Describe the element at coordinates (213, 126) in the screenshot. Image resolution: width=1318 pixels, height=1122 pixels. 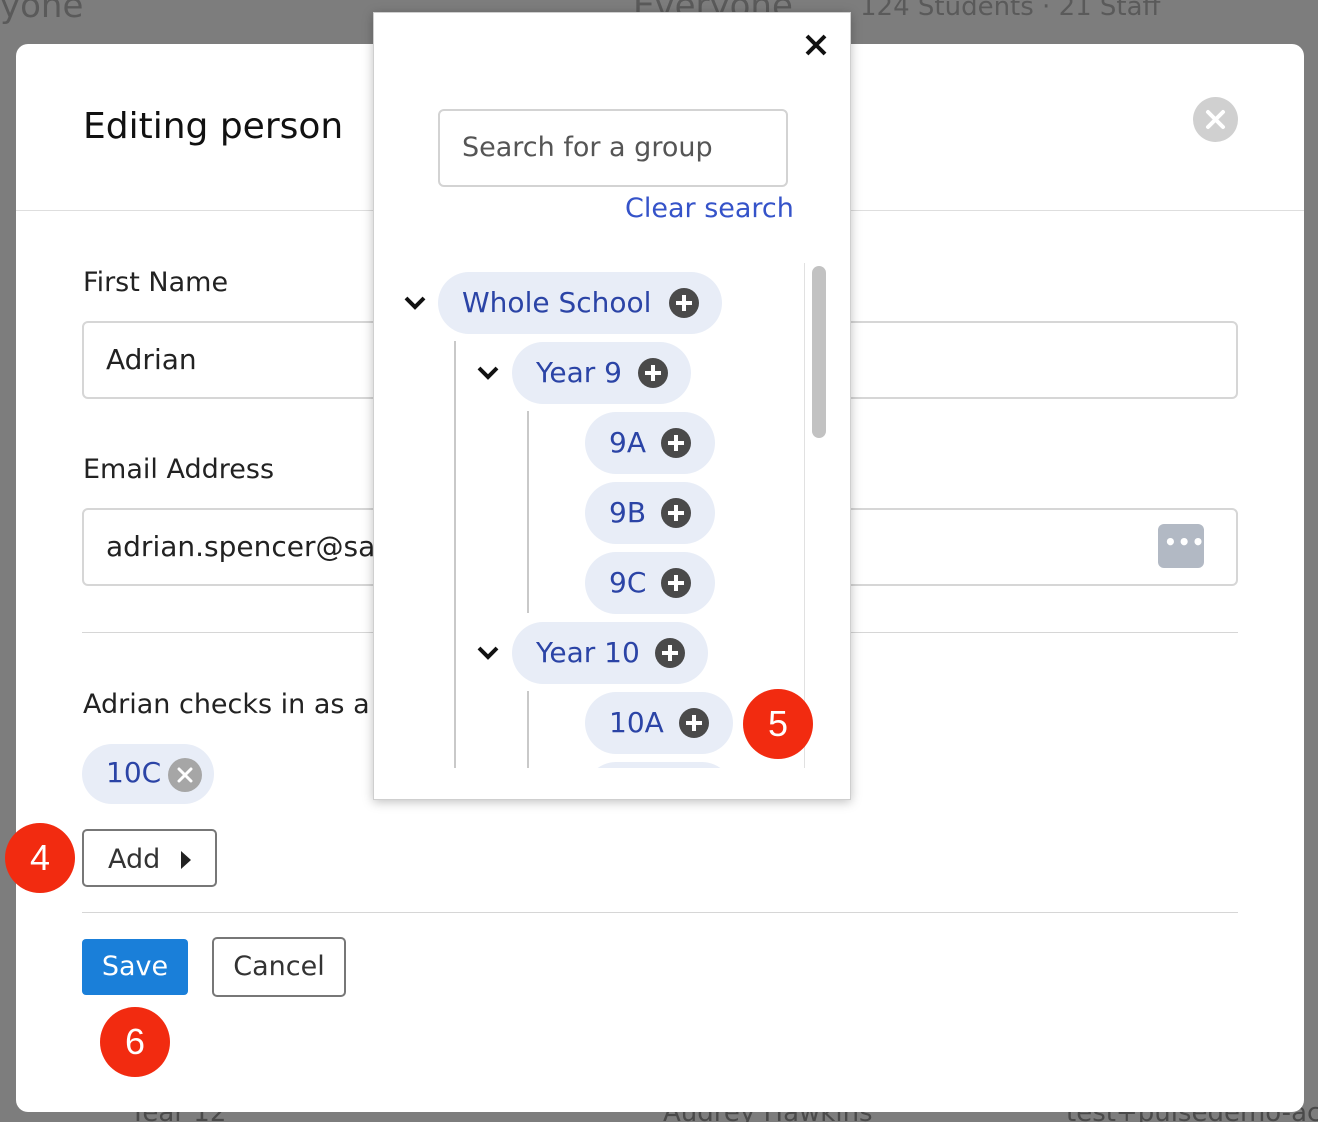
I see `modal-title: Editing person` at that location.